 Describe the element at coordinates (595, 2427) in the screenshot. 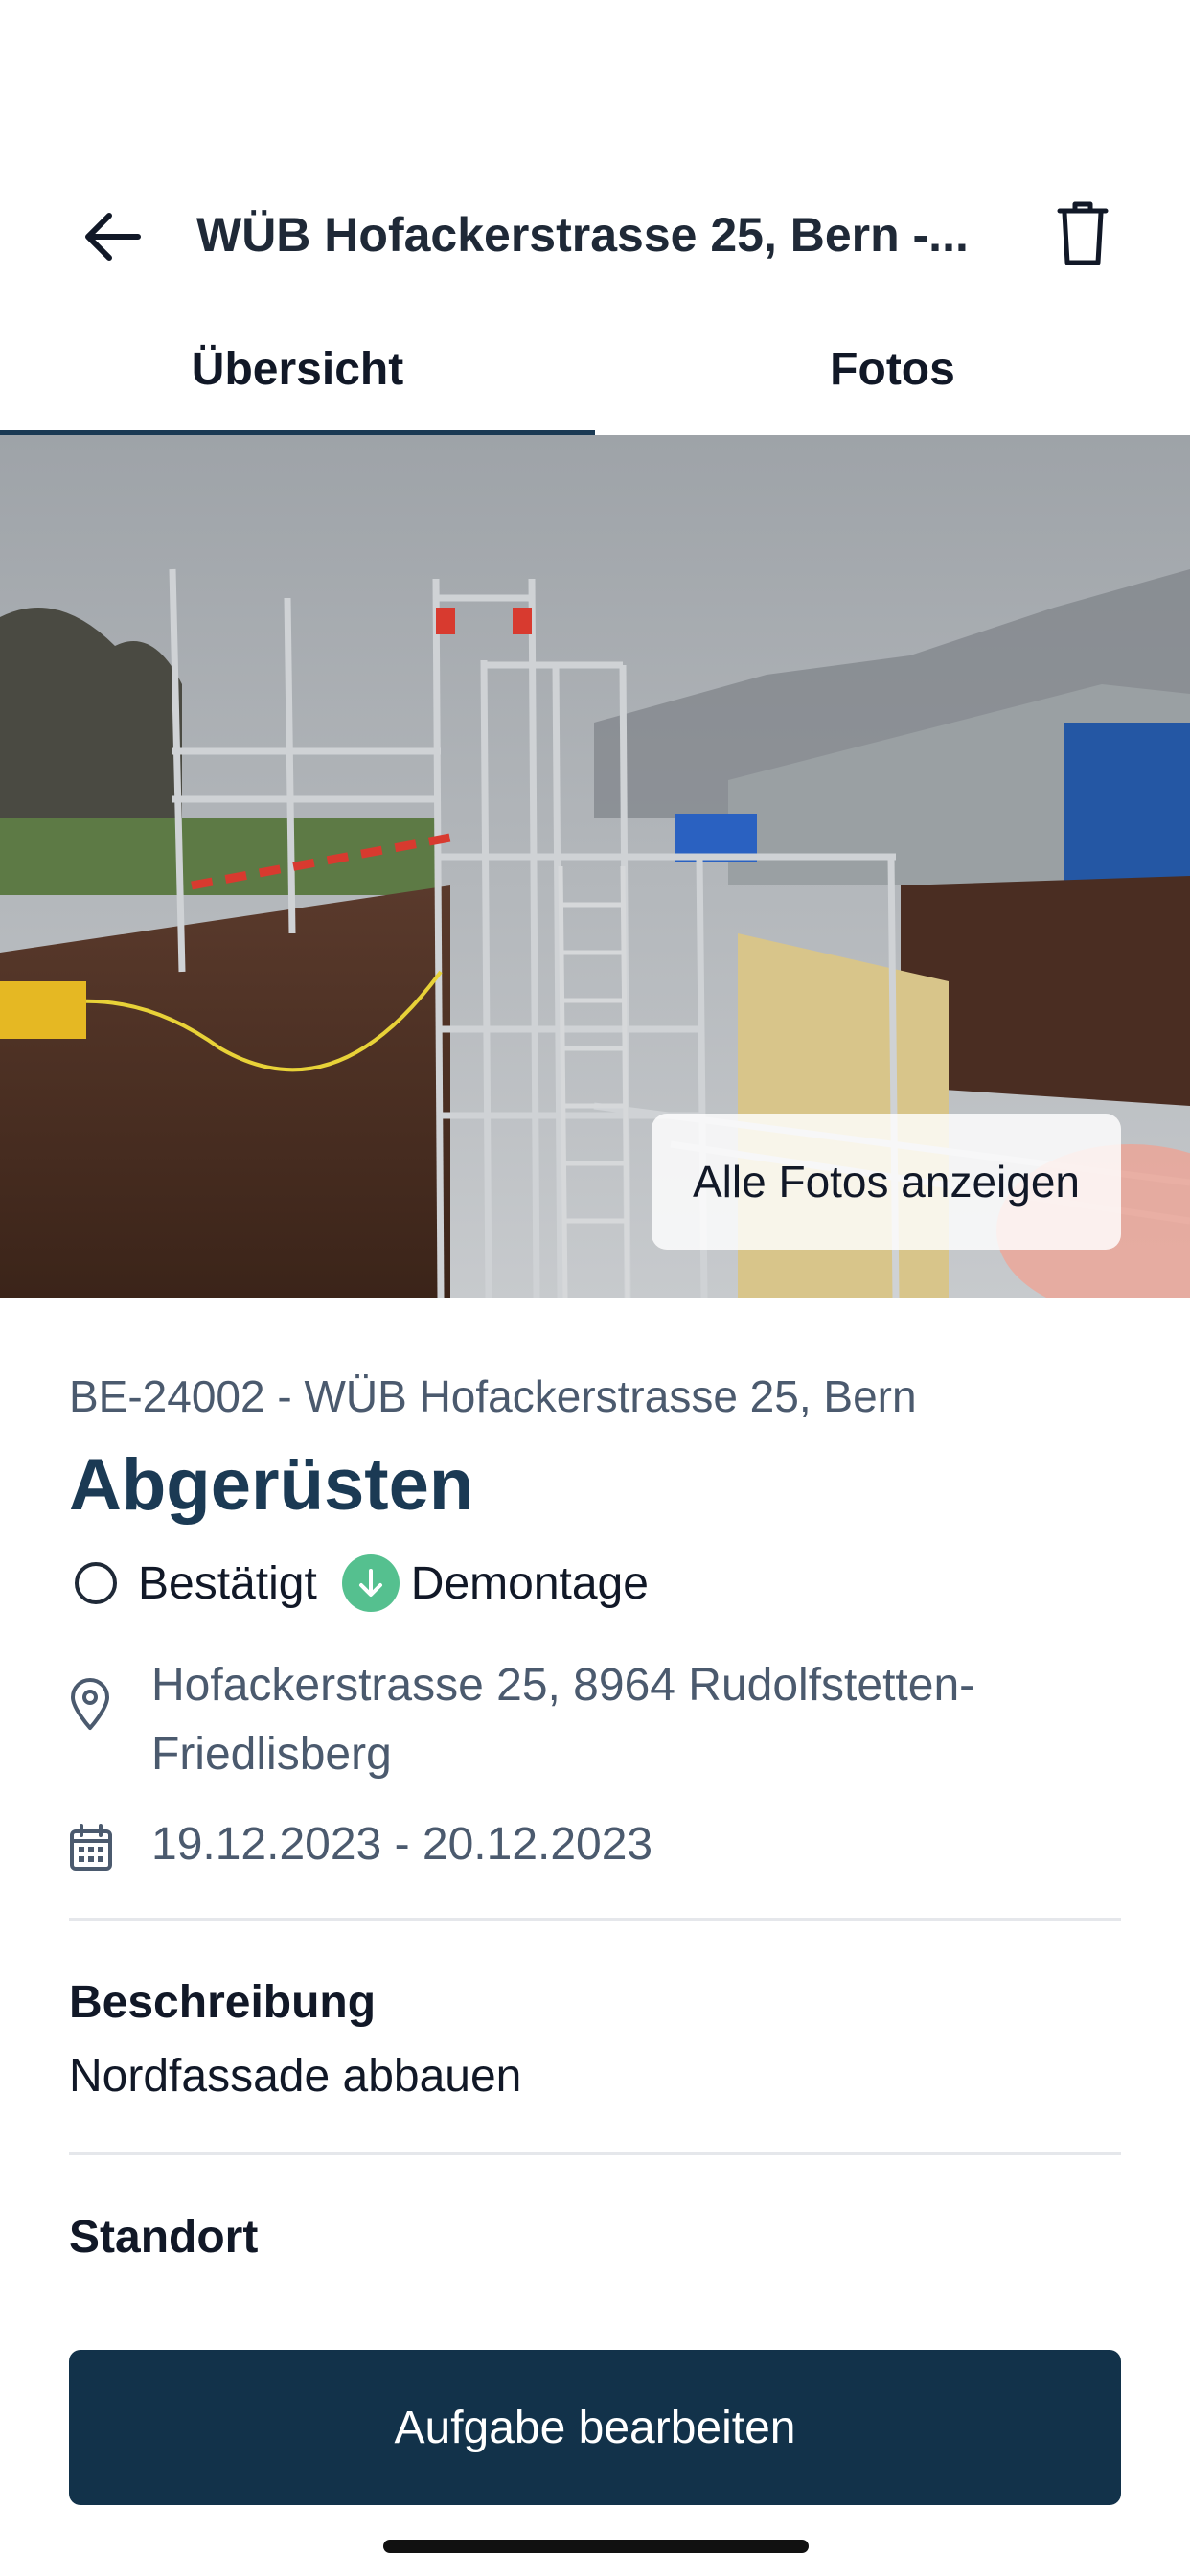

I see `edit-task-button: Aufgabe bearbeiten` at that location.